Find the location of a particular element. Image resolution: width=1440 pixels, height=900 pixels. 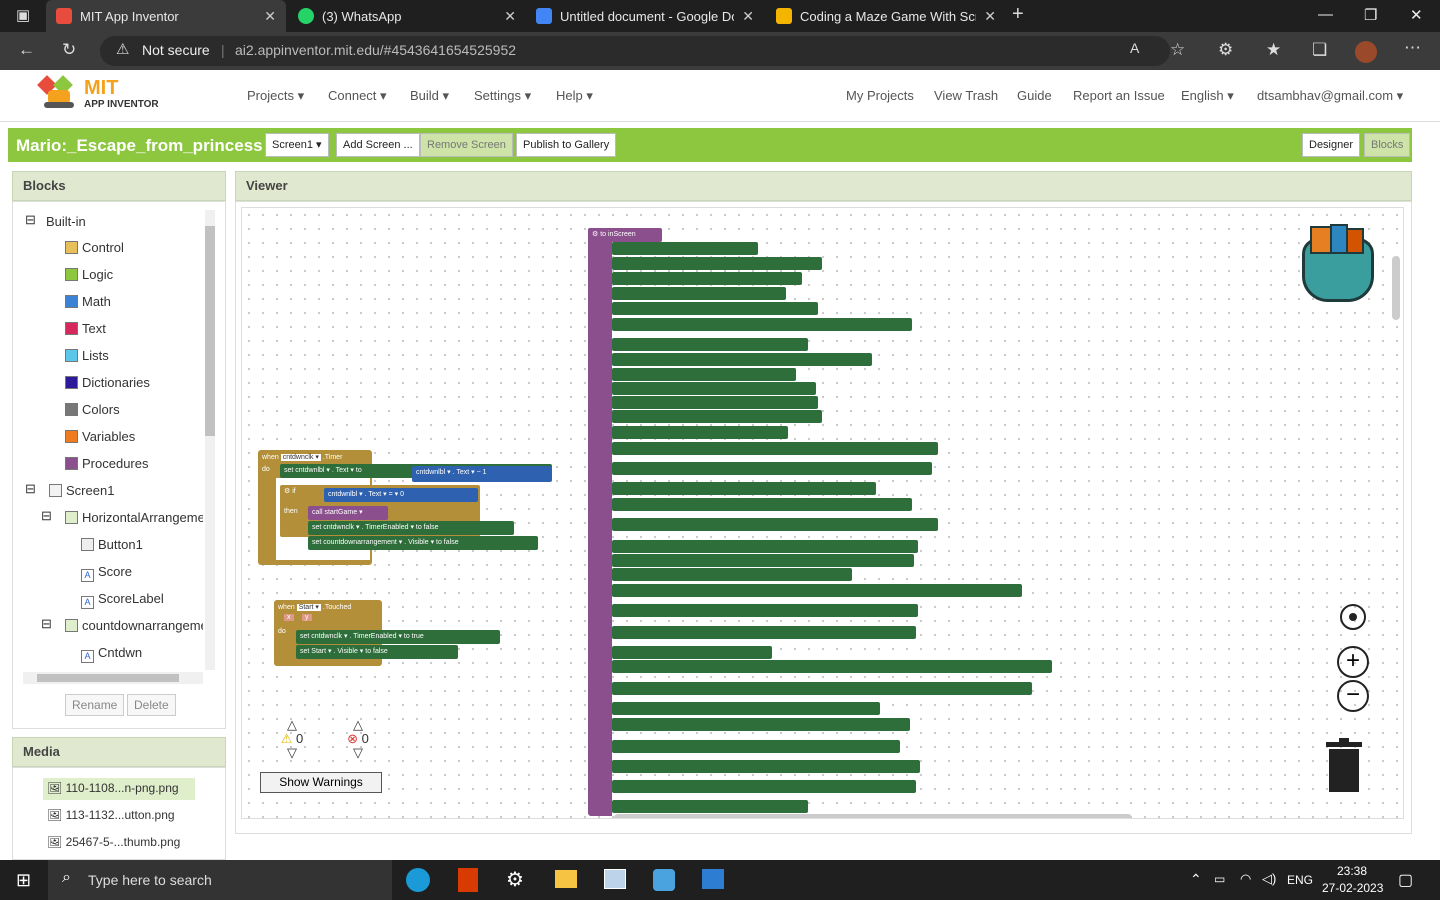

favorite-add-icon: ☆ is located at coordinates (1177, 50).